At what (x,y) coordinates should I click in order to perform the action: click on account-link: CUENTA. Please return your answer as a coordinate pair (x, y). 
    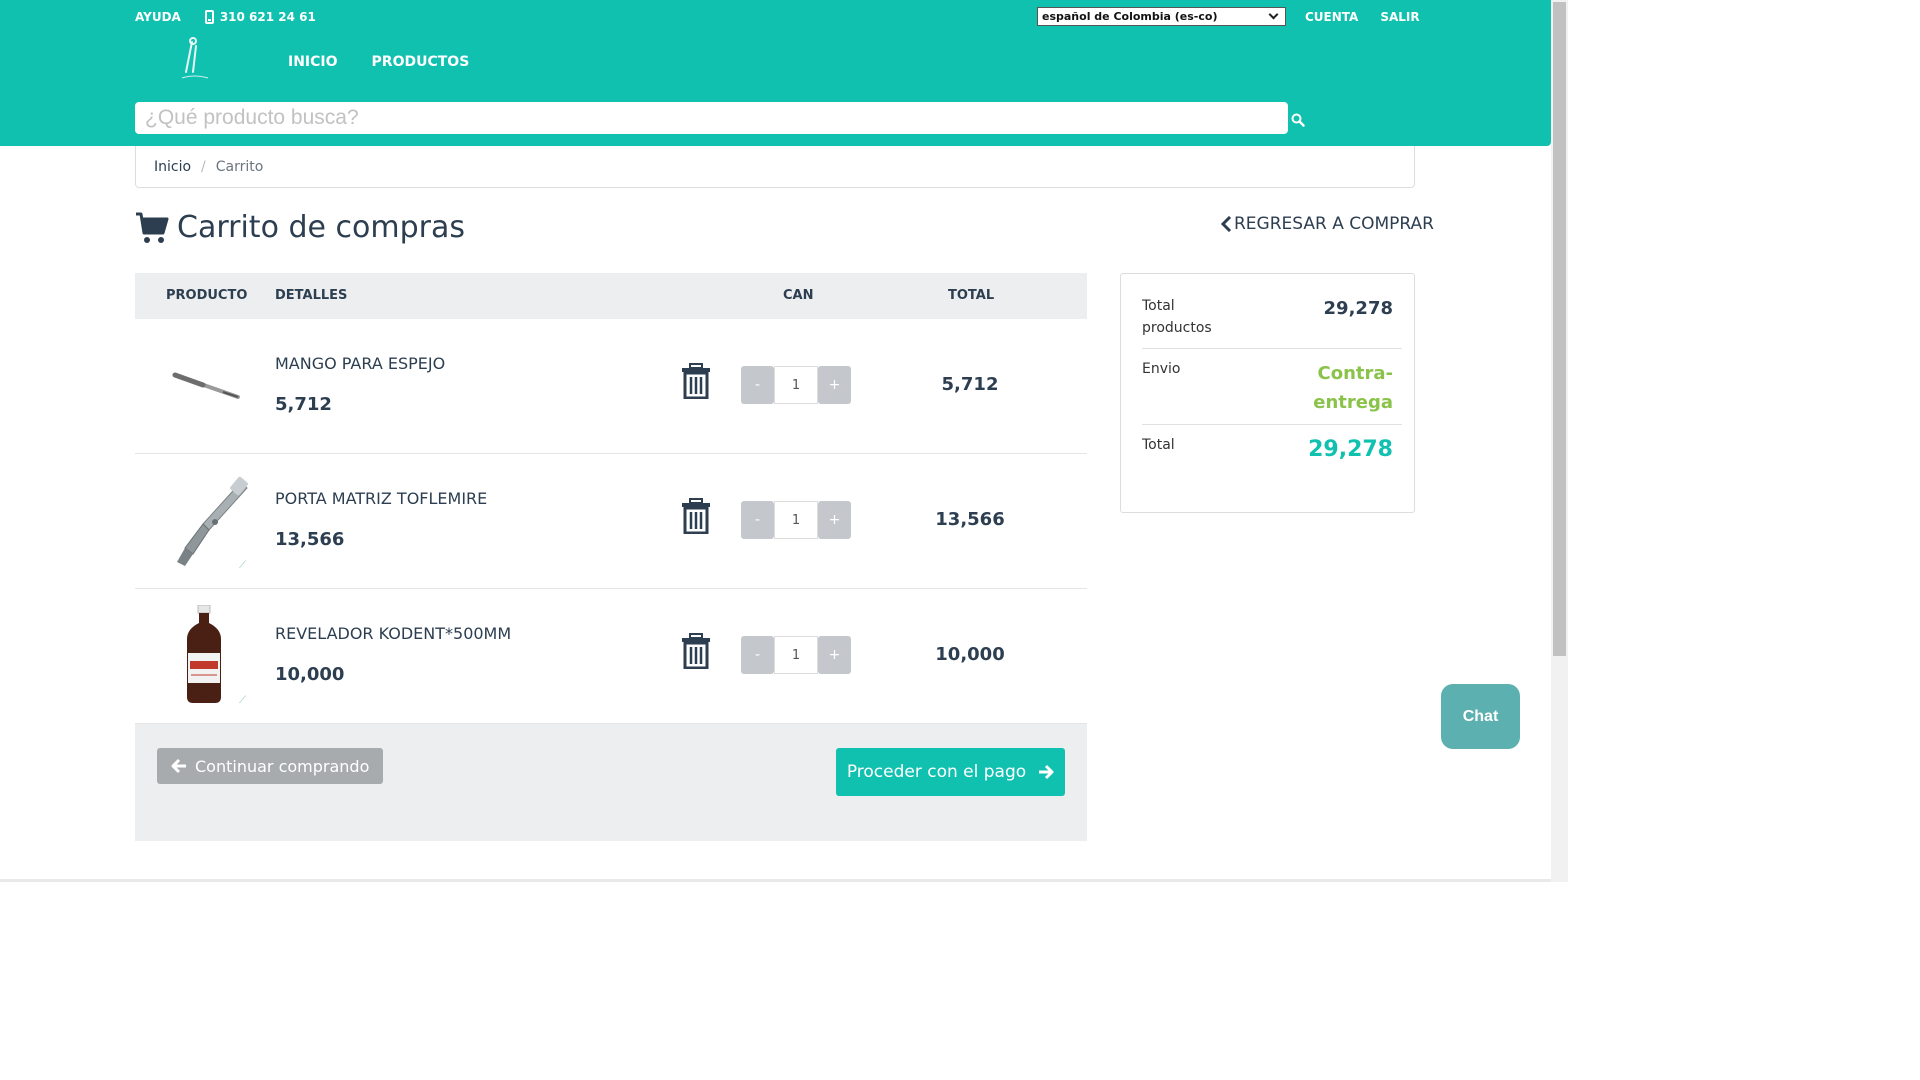
    Looking at the image, I should click on (1331, 17).